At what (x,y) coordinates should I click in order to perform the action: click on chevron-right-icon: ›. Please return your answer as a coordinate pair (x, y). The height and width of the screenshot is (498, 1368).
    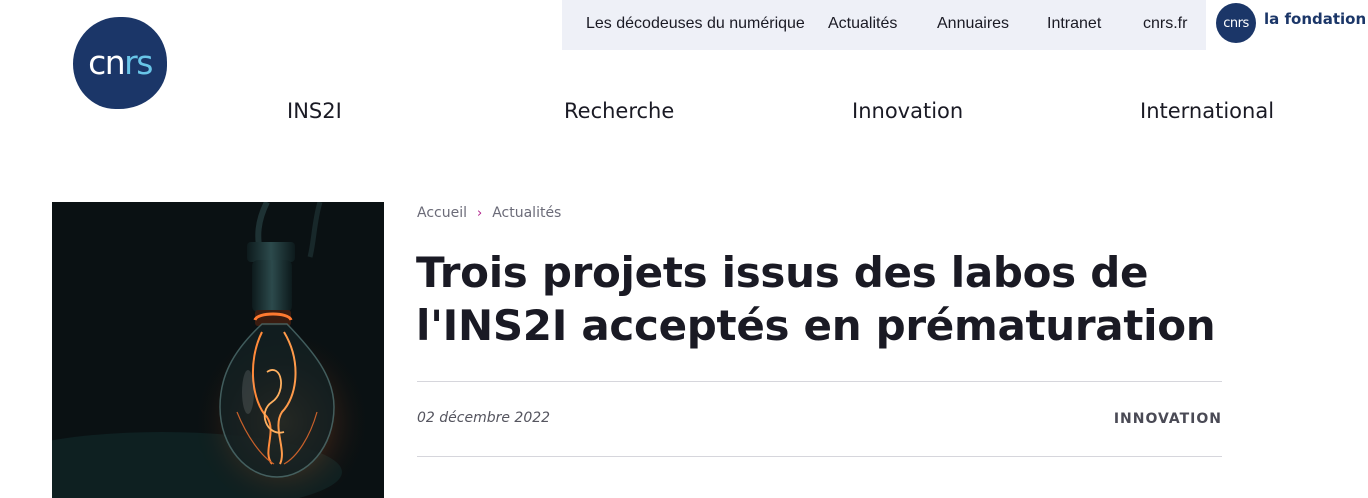
    Looking at the image, I should click on (480, 213).